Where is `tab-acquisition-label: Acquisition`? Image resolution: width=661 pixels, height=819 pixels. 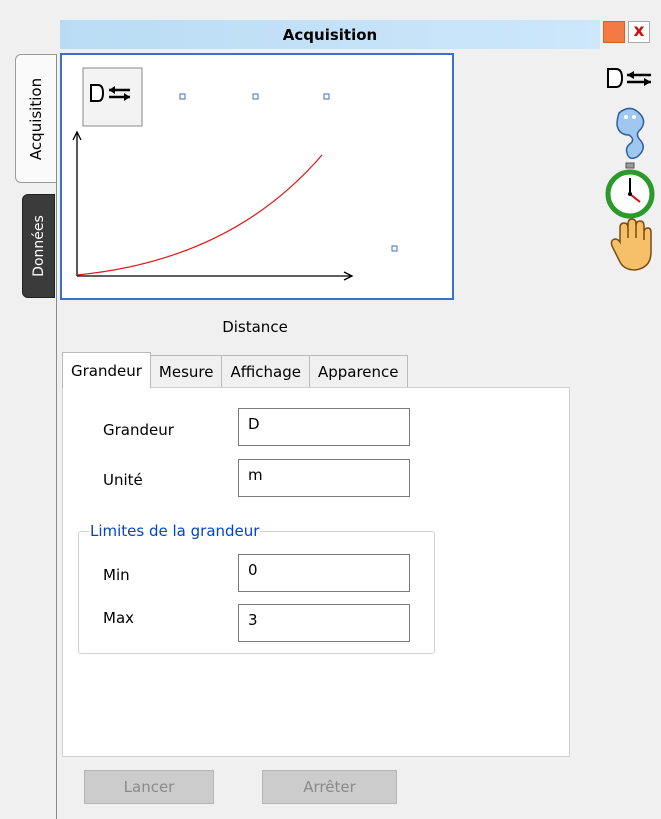
tab-acquisition-label: Acquisition is located at coordinates (36, 118).